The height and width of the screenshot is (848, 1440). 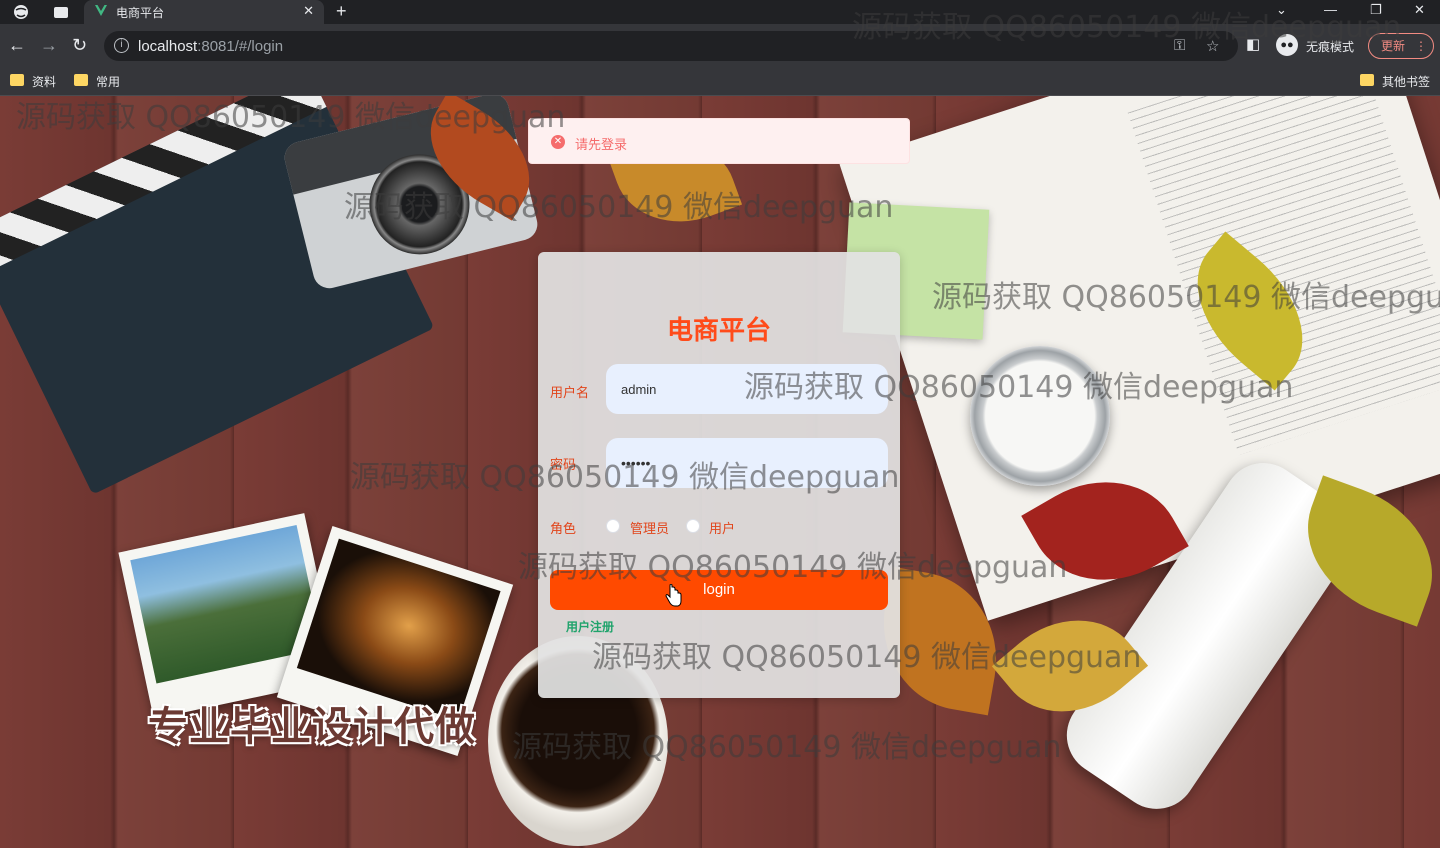 I want to click on bookmark-folder: 常用, so click(x=97, y=81).